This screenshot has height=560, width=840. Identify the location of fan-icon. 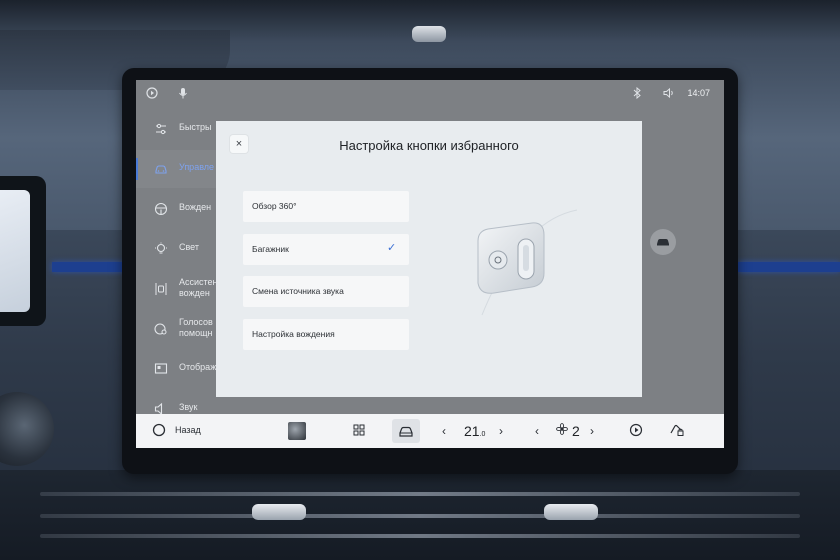
(562, 431).